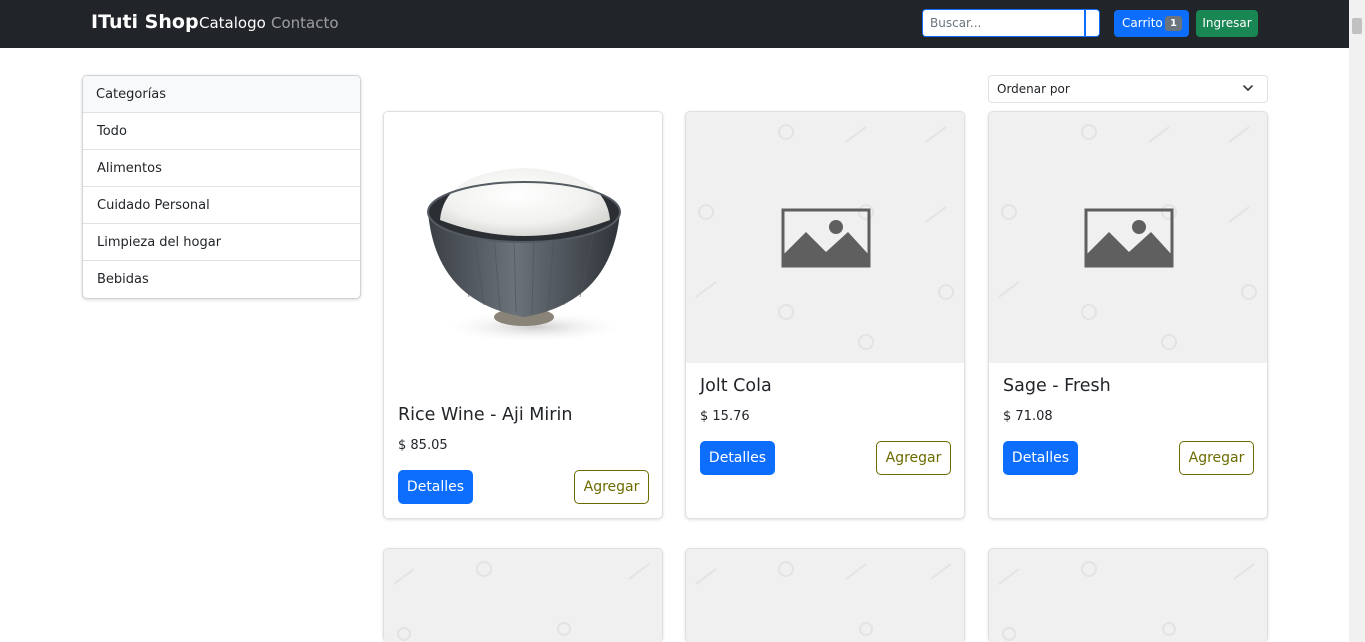 The height and width of the screenshot is (642, 1365). Describe the element at coordinates (1128, 89) in the screenshot. I see `sort-select: Ordenar por` at that location.